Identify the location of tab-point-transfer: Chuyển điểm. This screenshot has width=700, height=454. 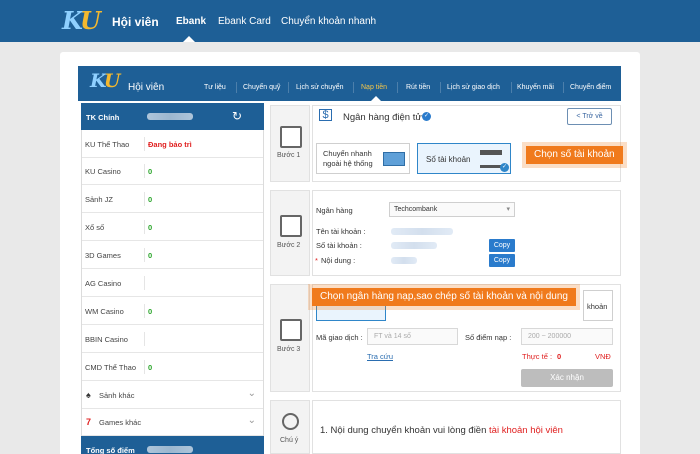
(590, 87).